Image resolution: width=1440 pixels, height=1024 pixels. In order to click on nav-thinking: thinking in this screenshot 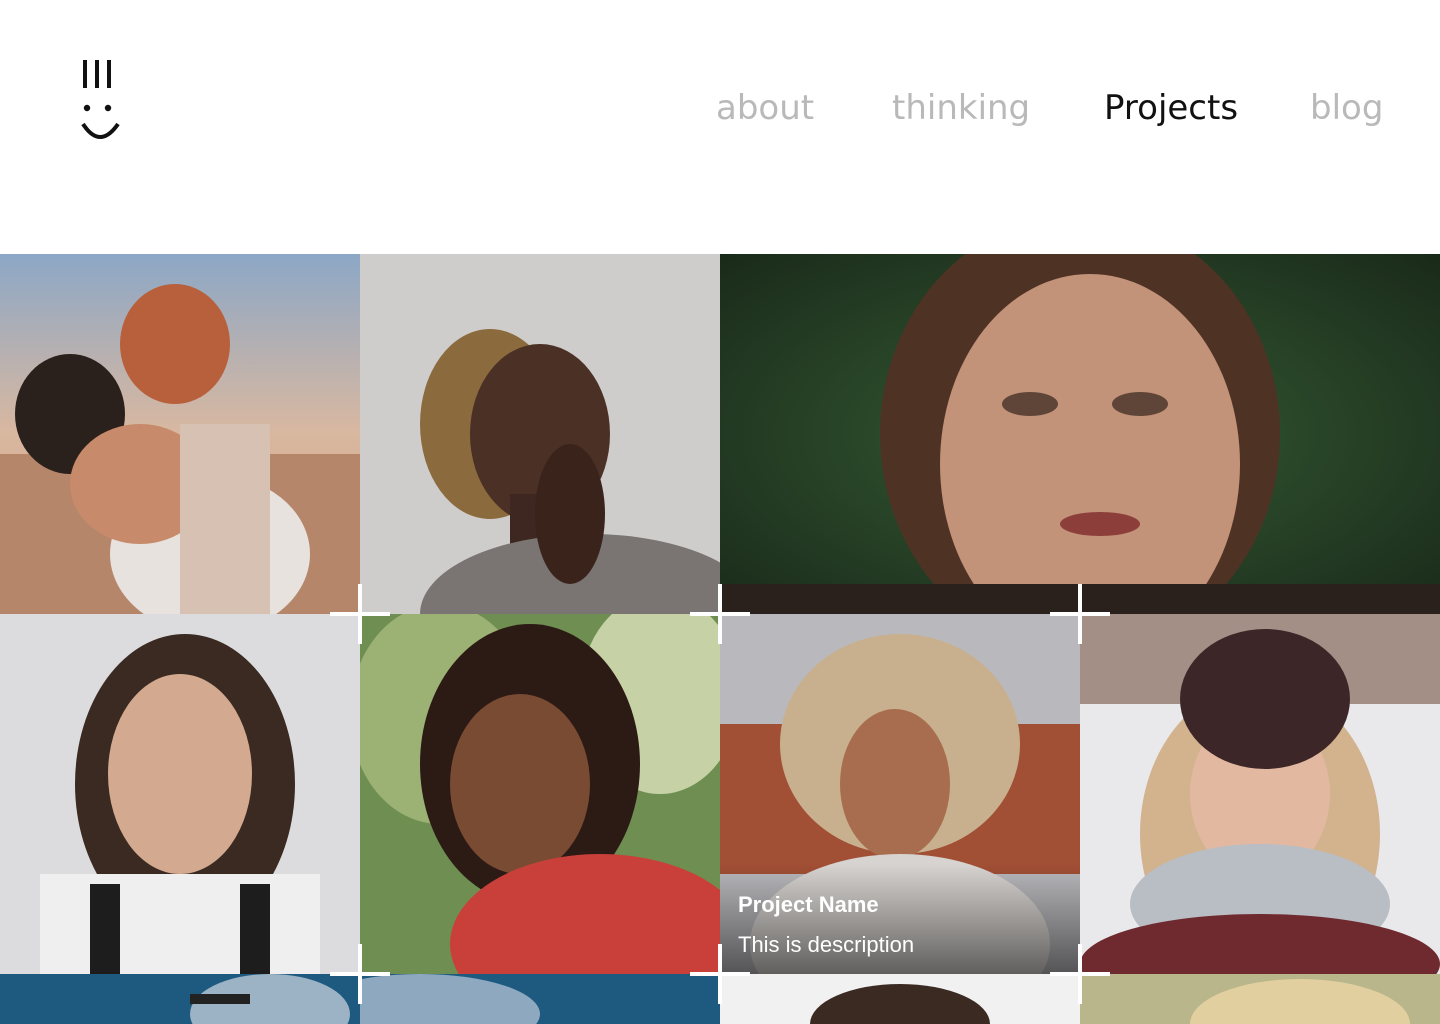, I will do `click(961, 108)`.